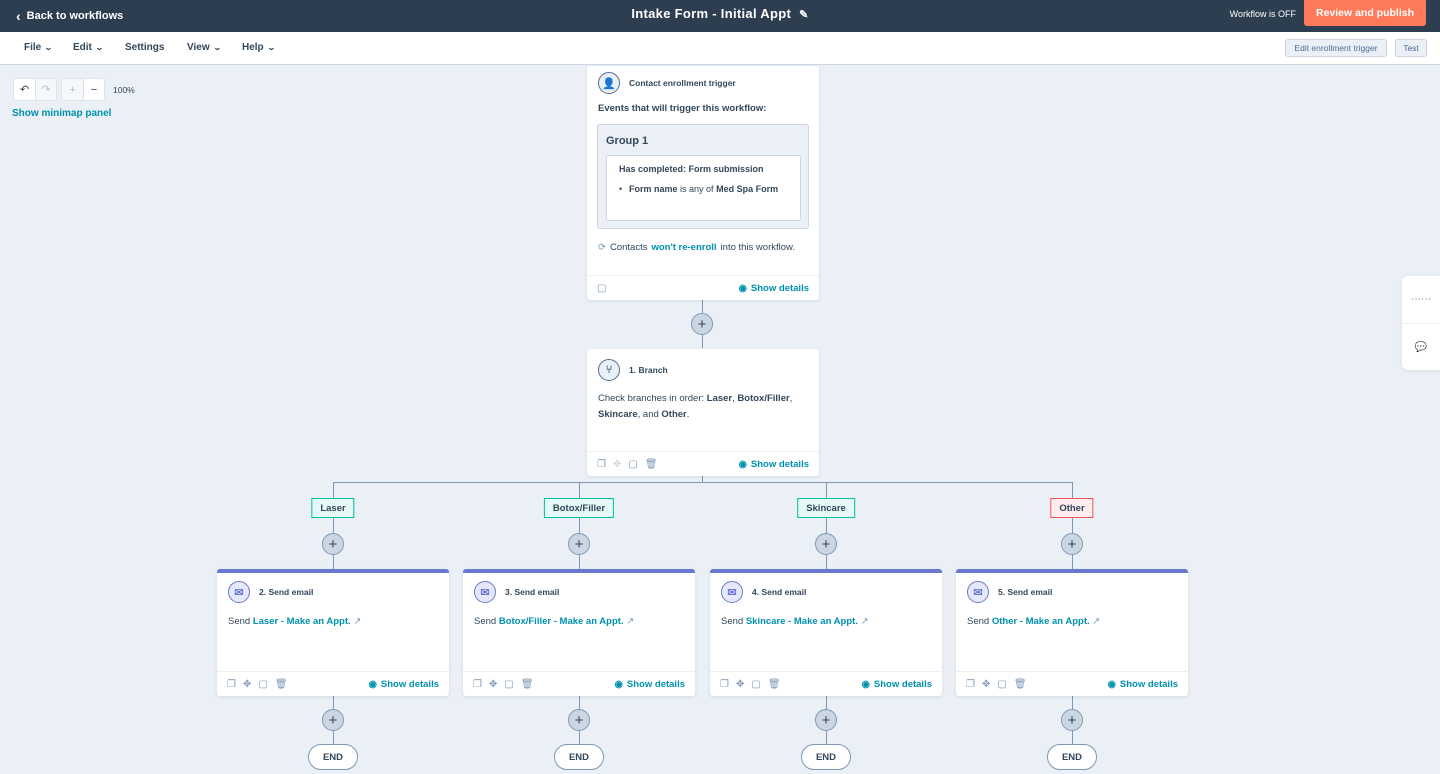 This screenshot has width=1440, height=774. What do you see at coordinates (674, 414) in the screenshot?
I see `text: Other` at bounding box center [674, 414].